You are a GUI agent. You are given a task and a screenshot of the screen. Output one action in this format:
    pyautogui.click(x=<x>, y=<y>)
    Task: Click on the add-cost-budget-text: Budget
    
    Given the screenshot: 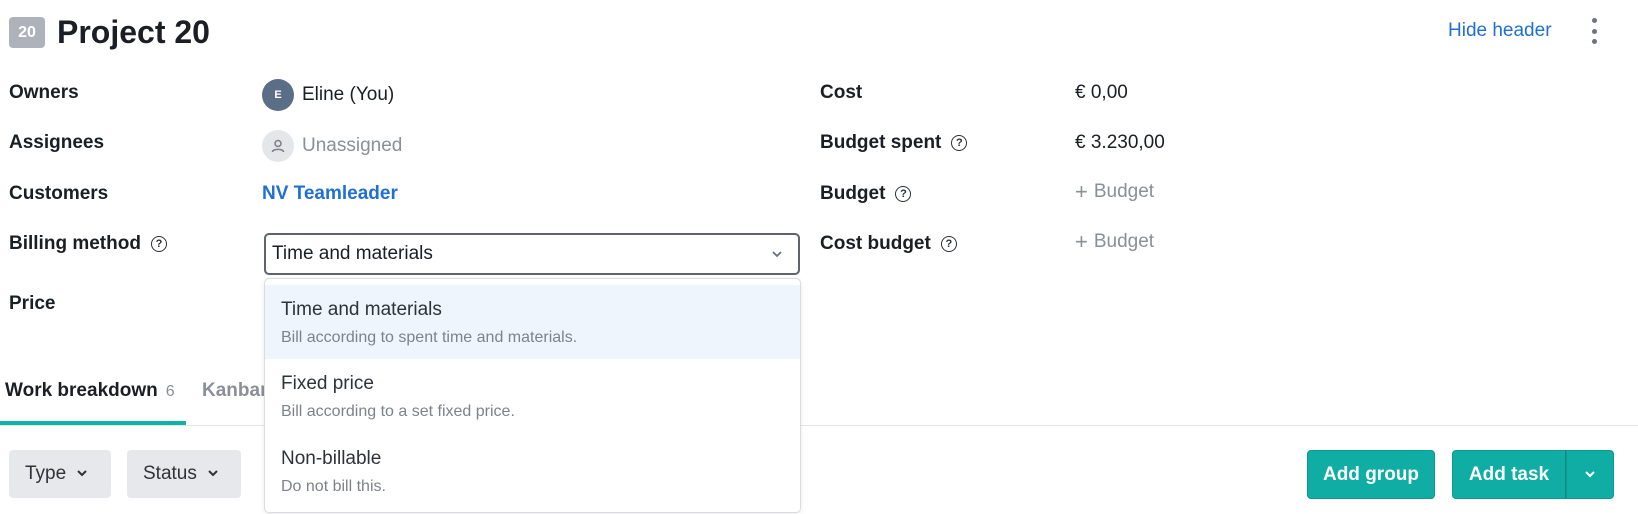 What is the action you would take?
    pyautogui.click(x=1124, y=241)
    